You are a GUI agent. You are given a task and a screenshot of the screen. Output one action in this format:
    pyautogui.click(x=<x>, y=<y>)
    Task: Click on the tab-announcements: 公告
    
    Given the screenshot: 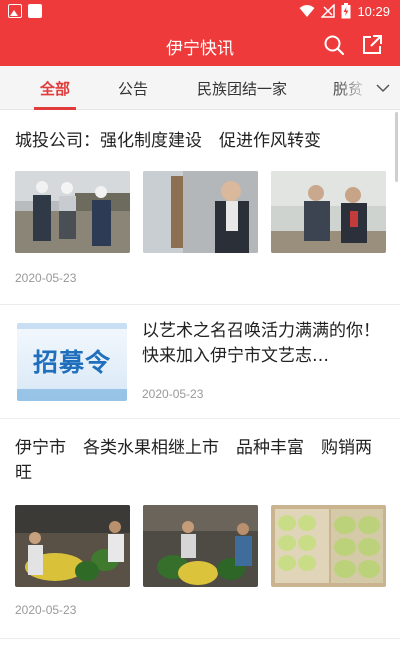 What is the action you would take?
    pyautogui.click(x=133, y=88)
    